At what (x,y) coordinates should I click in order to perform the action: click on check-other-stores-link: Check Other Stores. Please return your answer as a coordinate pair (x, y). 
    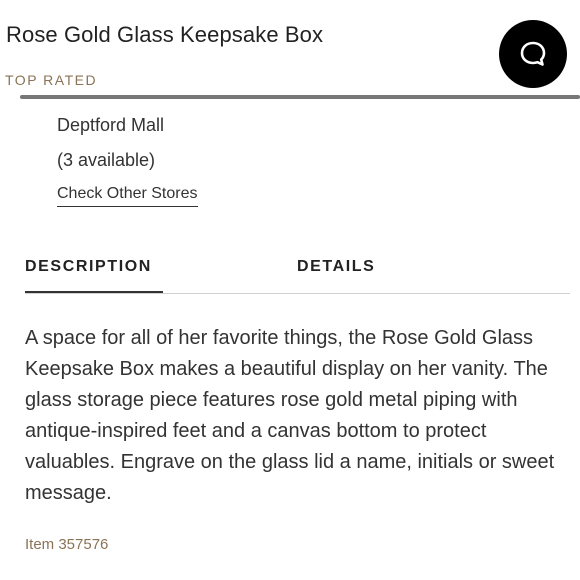
    Looking at the image, I should click on (127, 195).